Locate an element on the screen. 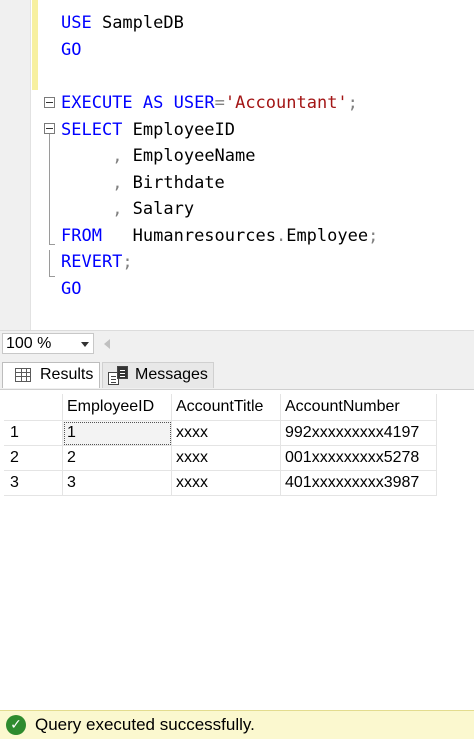 This screenshot has width=474, height=739. code-text: EmployeeID is located at coordinates (179, 130).